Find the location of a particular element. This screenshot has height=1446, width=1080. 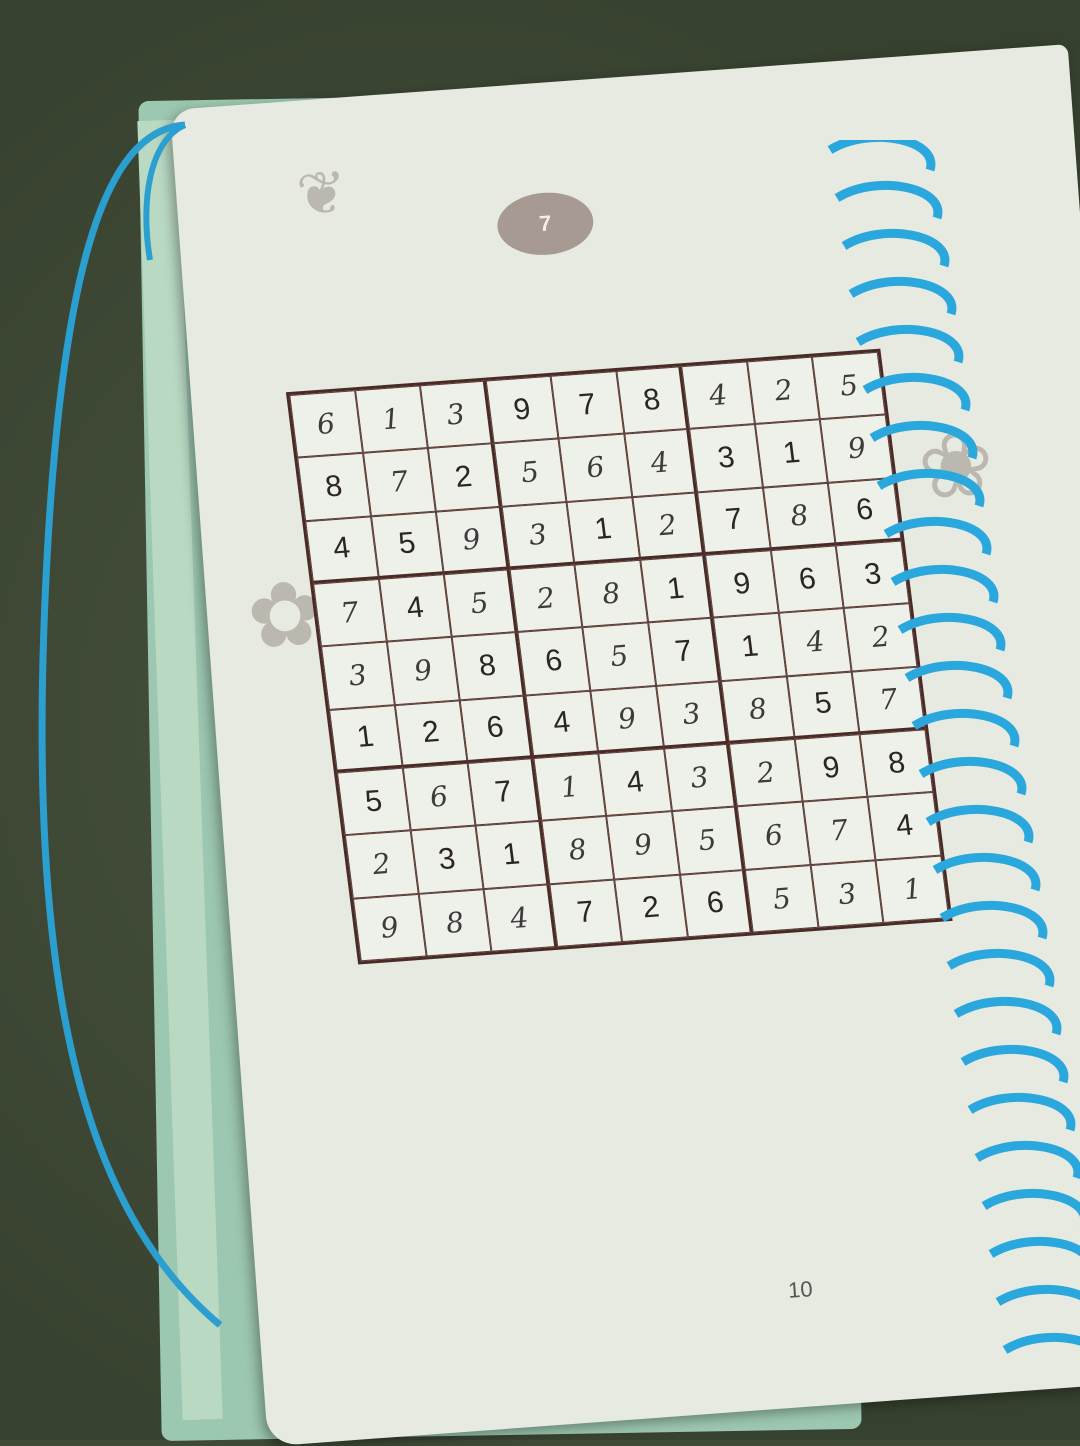

leaf-decoration-icon: ❦ is located at coordinates (322, 193).